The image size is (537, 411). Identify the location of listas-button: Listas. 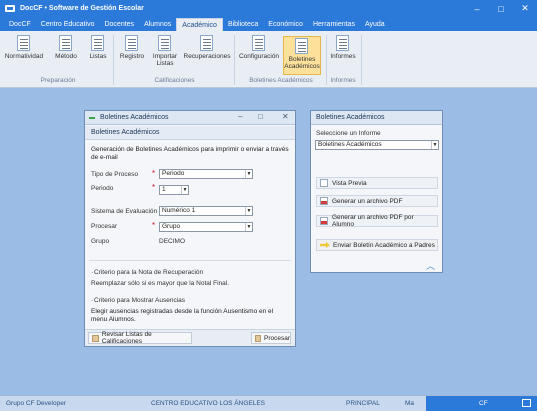
(98, 54).